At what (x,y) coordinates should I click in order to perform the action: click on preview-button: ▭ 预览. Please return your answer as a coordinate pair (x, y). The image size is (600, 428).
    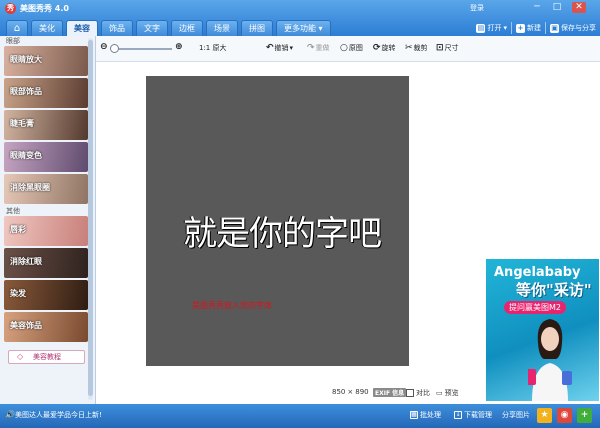
    Looking at the image, I should click on (447, 393).